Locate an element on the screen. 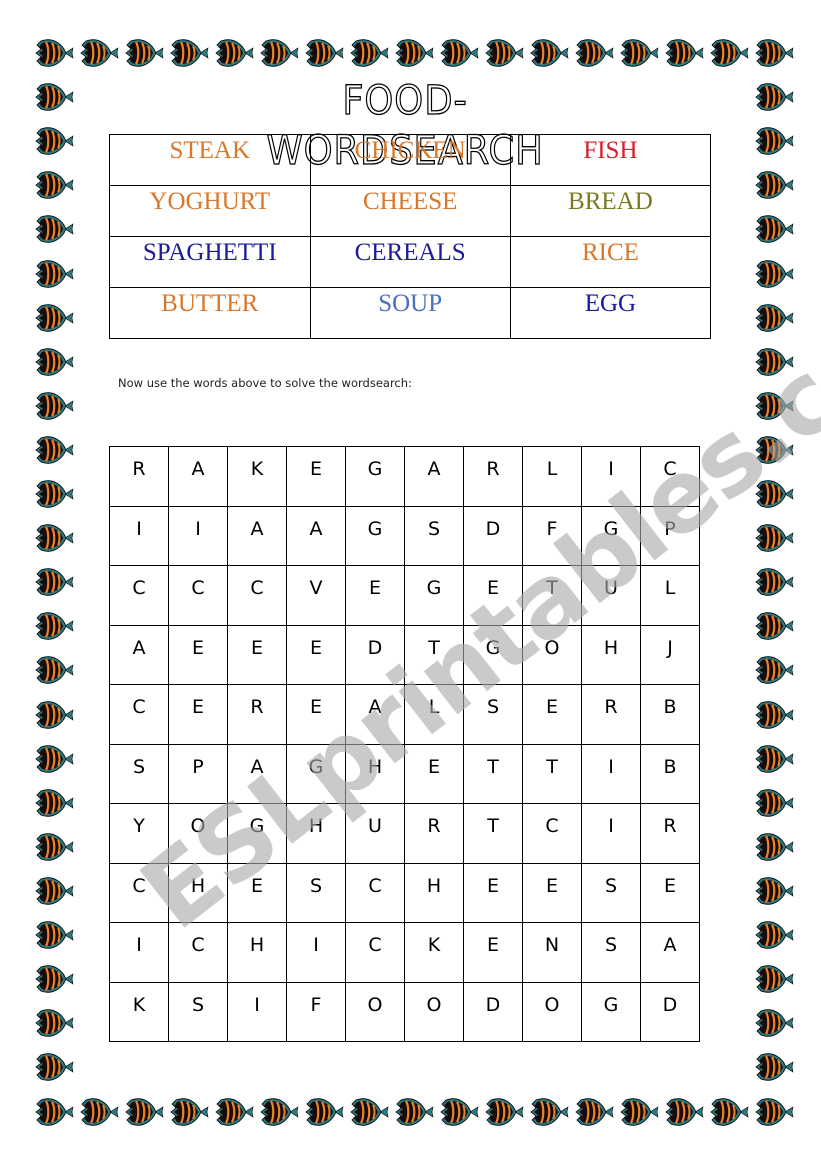 This screenshot has height=1169, width=821. grid-cell: Y is located at coordinates (139, 833).